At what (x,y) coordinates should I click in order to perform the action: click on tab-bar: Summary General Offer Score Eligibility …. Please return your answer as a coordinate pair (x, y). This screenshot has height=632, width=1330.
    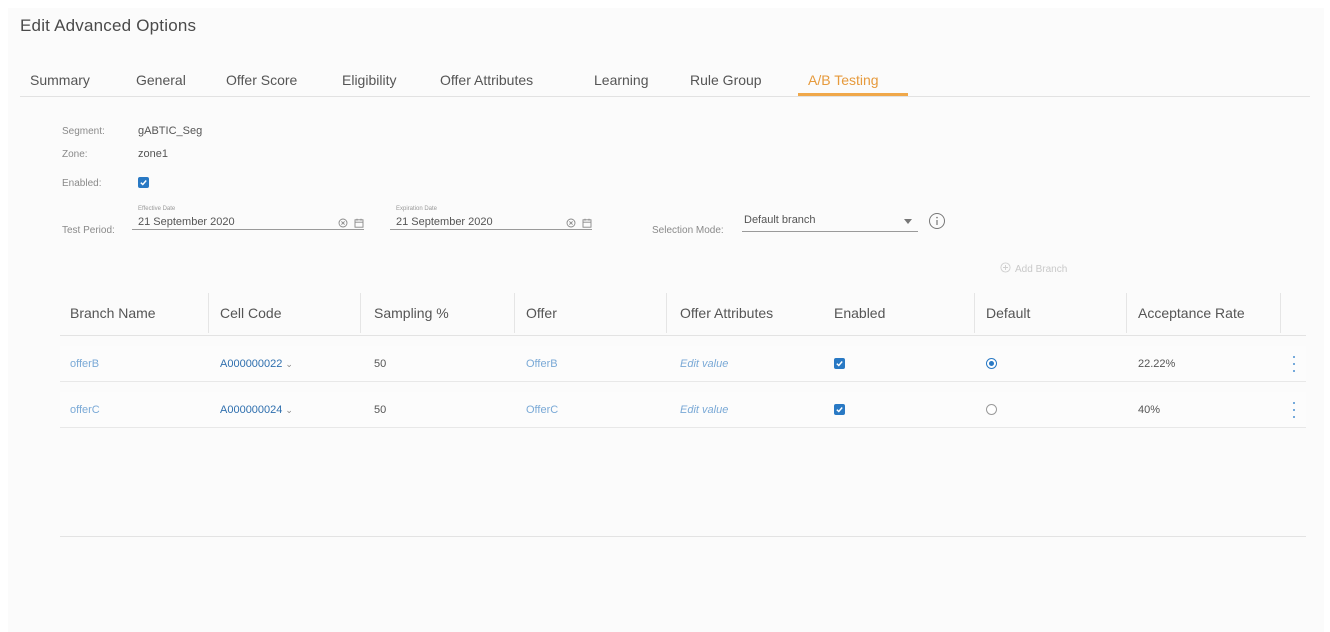
    Looking at the image, I should click on (665, 79).